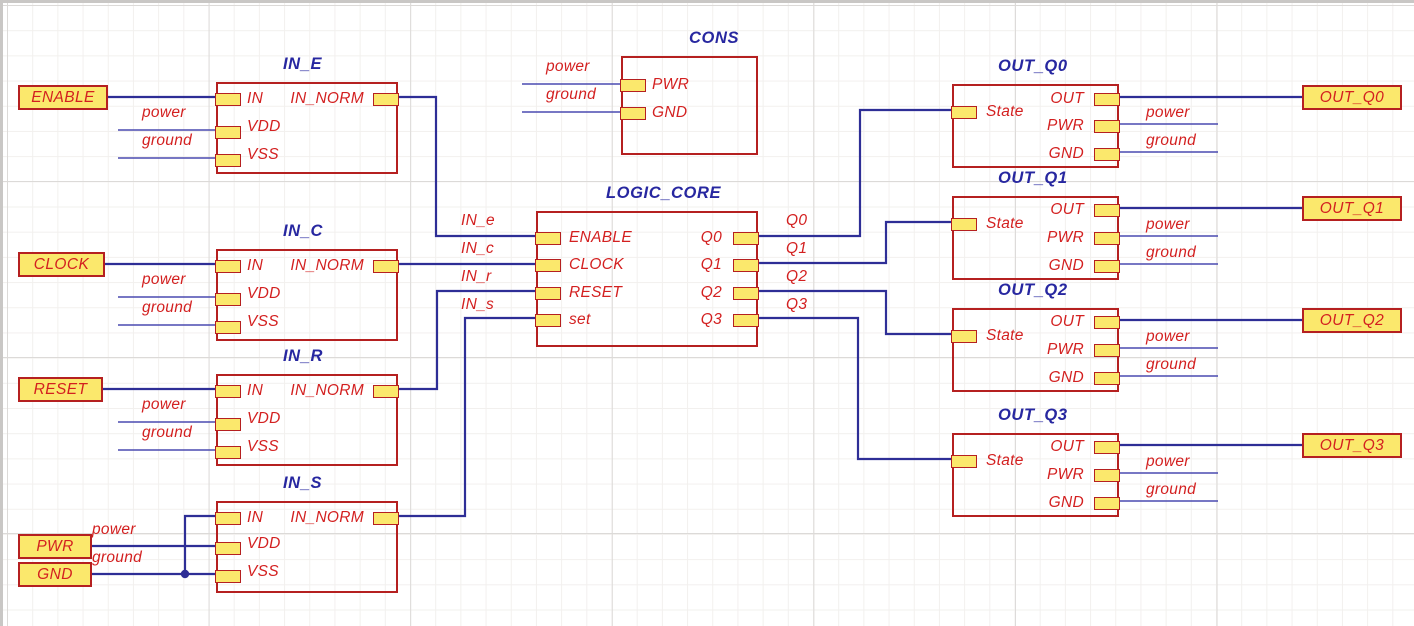 This screenshot has width=1414, height=626. Describe the element at coordinates (228, 548) in the screenshot. I see `pin-in-s-vdd` at that location.